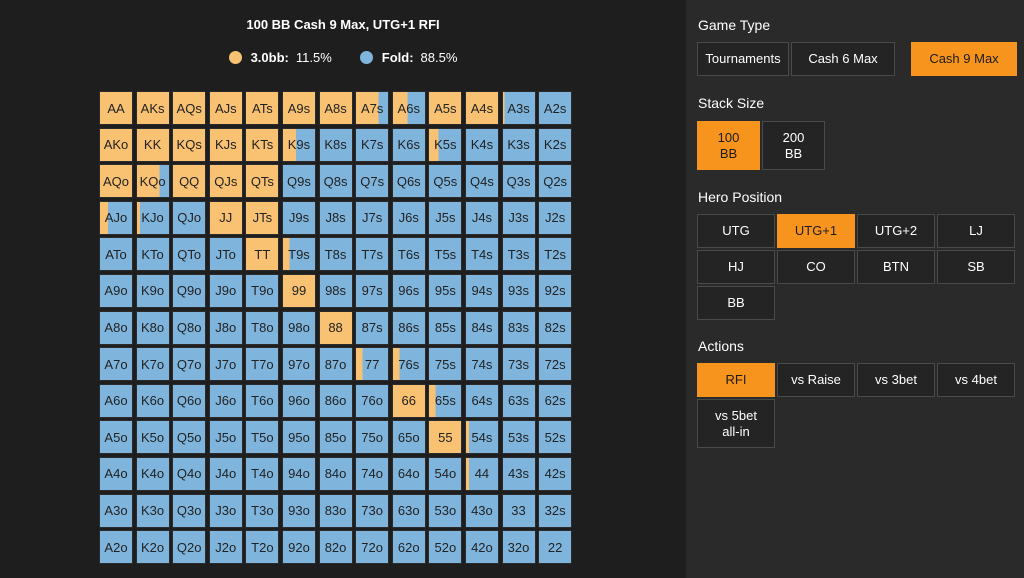 Image resolution: width=1024 pixels, height=578 pixels. Describe the element at coordinates (896, 267) in the screenshot. I see `position-btn-button: BTN` at that location.